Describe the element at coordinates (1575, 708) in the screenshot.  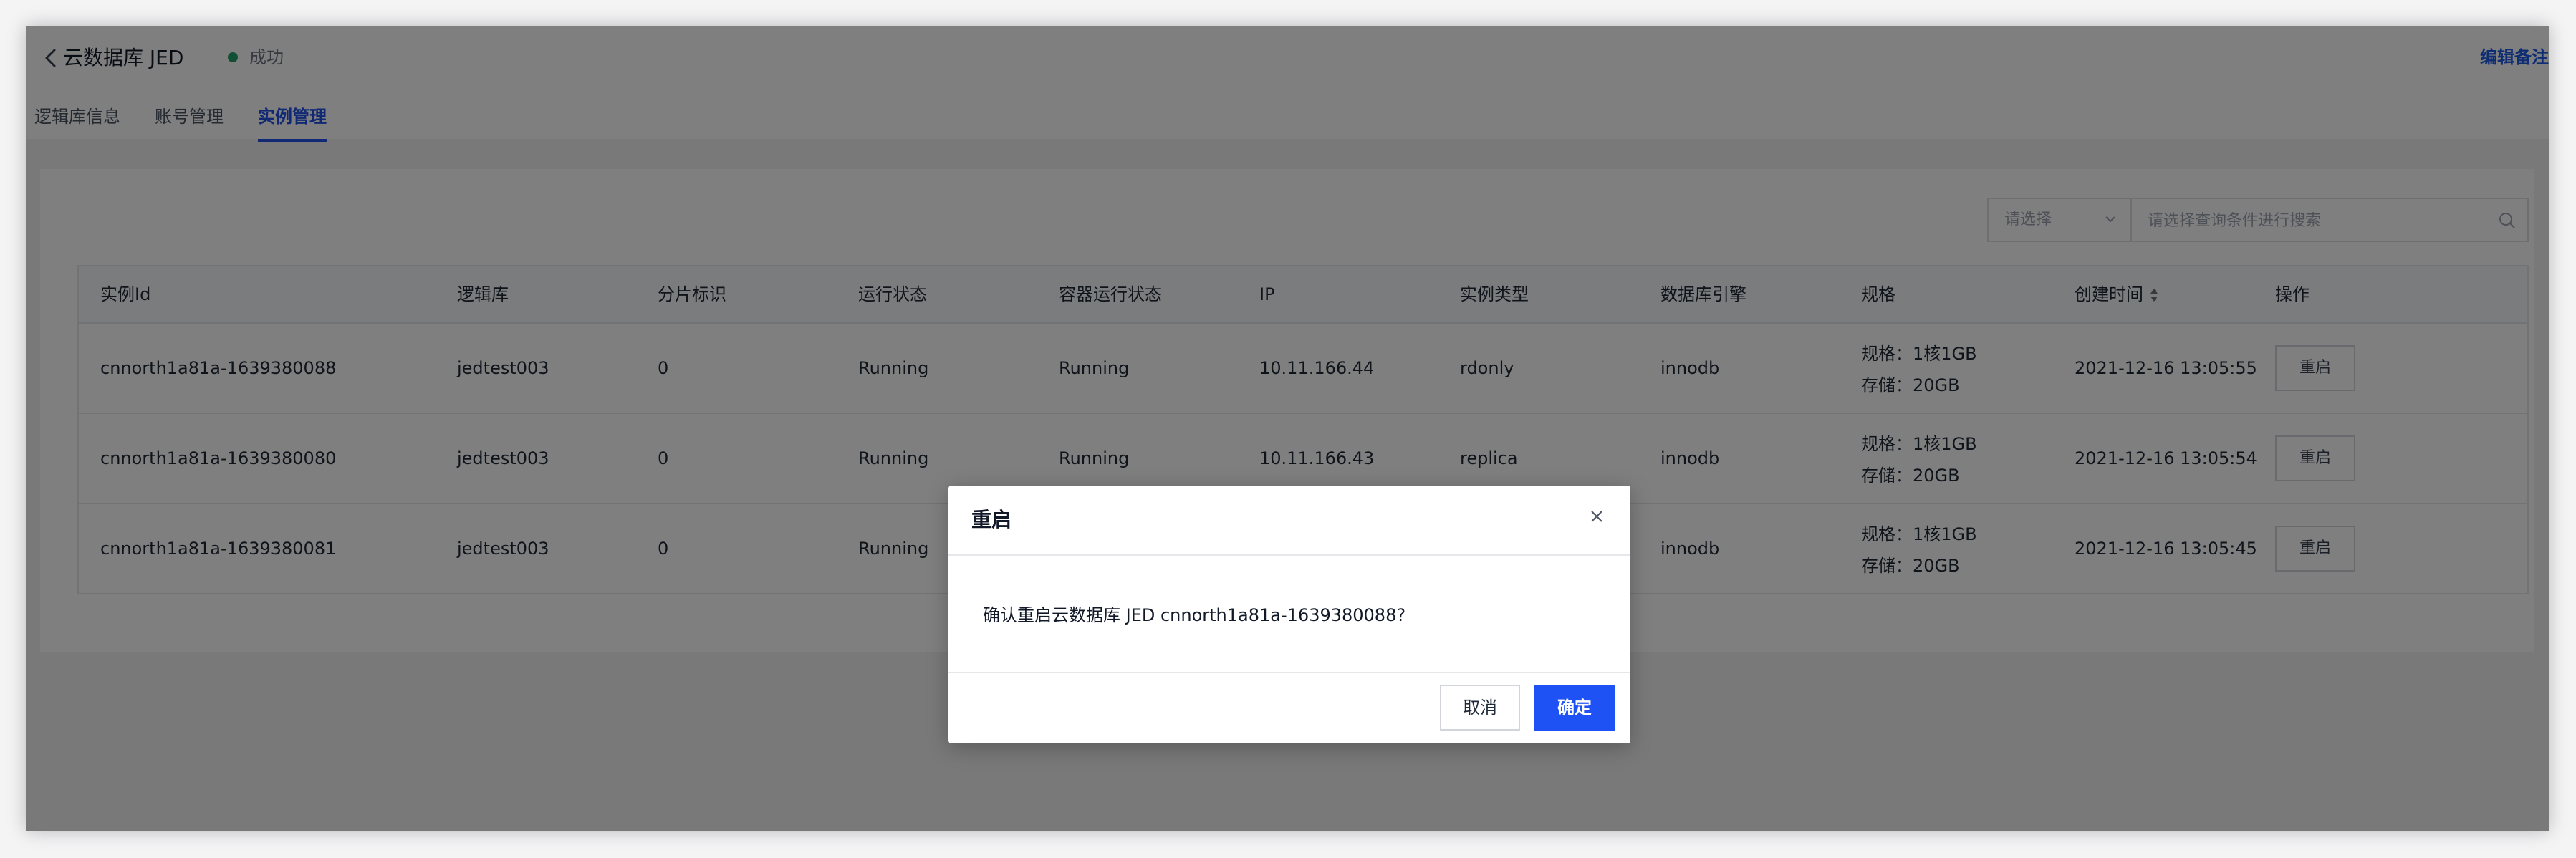
I see `confirm-button: 确定` at that location.